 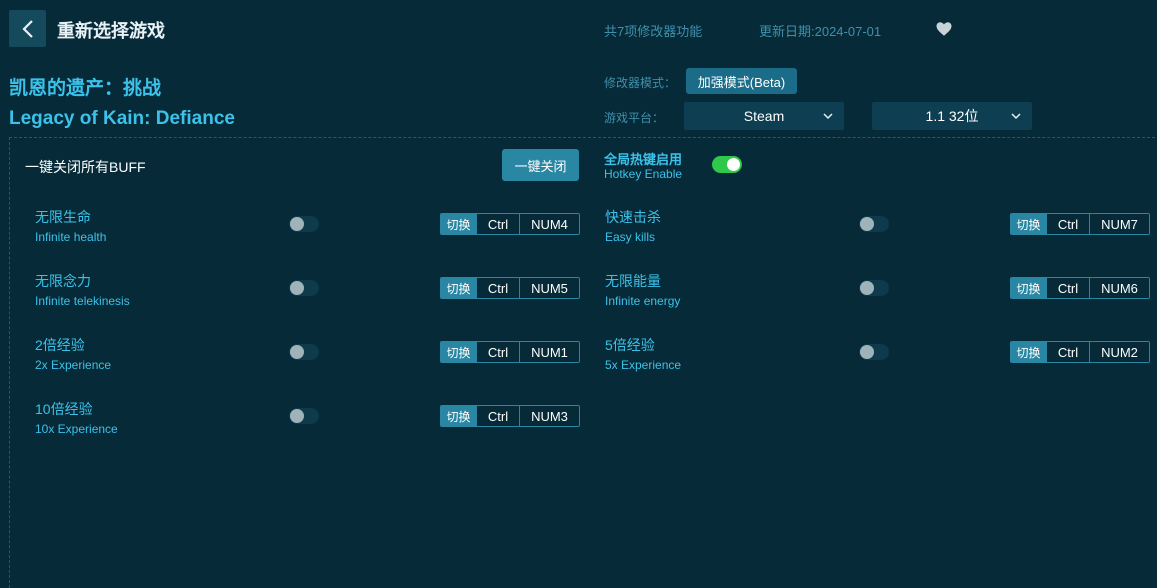 What do you see at coordinates (643, 365) in the screenshot?
I see `option-label-en: 5x Experience` at bounding box center [643, 365].